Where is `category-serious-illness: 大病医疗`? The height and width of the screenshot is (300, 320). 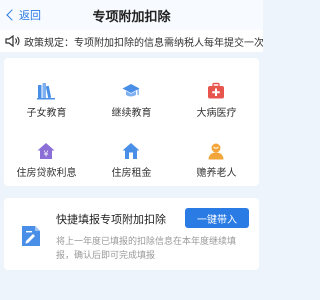
category-serious-illness: 大病医疗 is located at coordinates (216, 92).